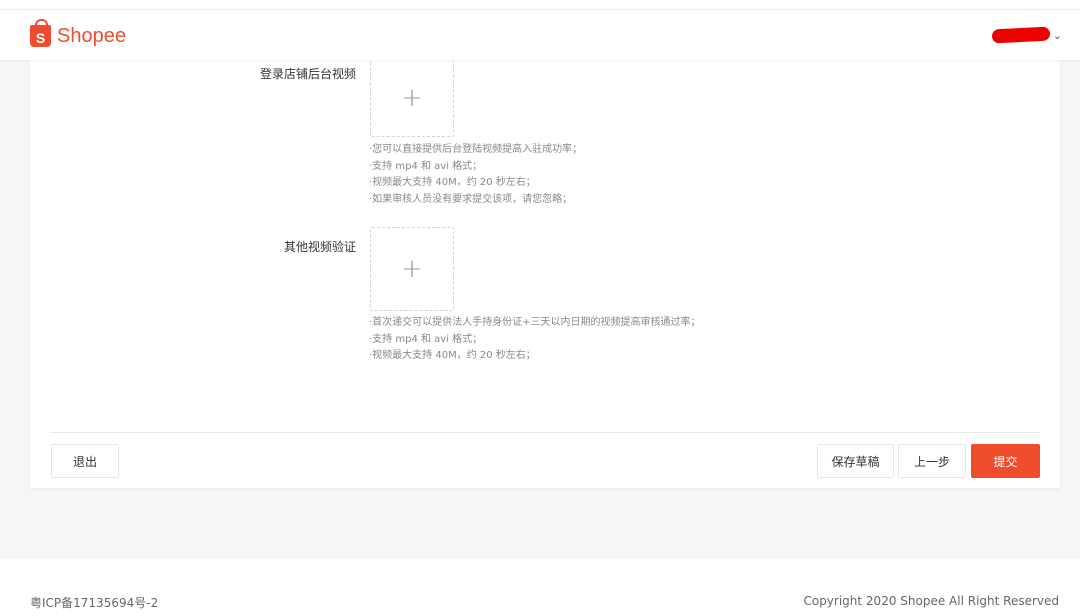 Image resolution: width=1080 pixels, height=616 pixels. What do you see at coordinates (931, 601) in the screenshot?
I see `copyright-text: Copyright 2020 Shopee All Right Reserved` at bounding box center [931, 601].